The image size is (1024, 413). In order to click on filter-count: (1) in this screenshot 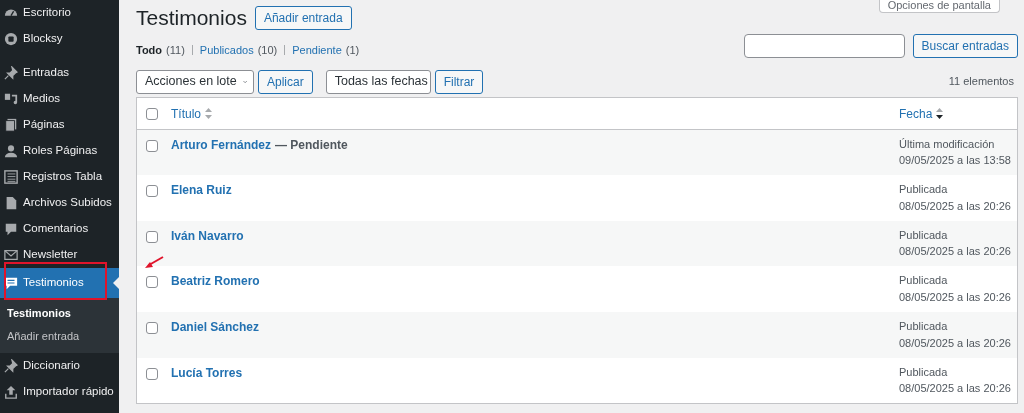, I will do `click(352, 51)`.